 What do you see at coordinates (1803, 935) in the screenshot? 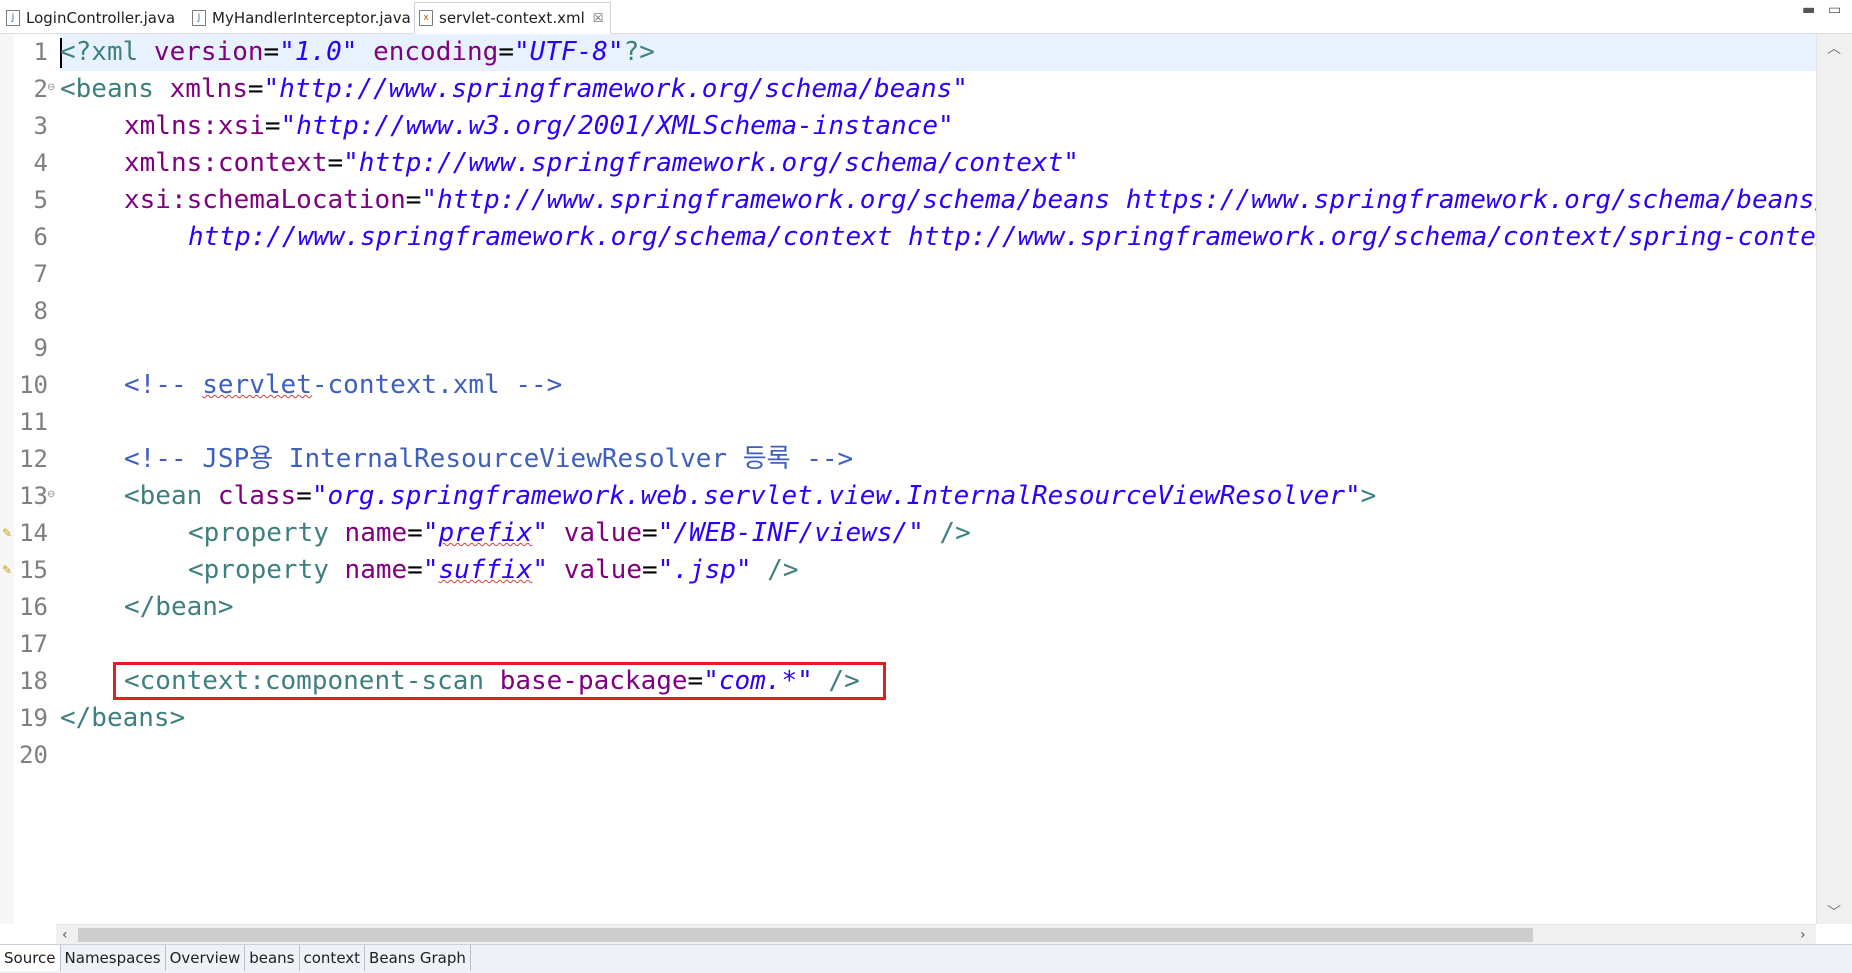
I see `scroll-right-icon: ›` at bounding box center [1803, 935].